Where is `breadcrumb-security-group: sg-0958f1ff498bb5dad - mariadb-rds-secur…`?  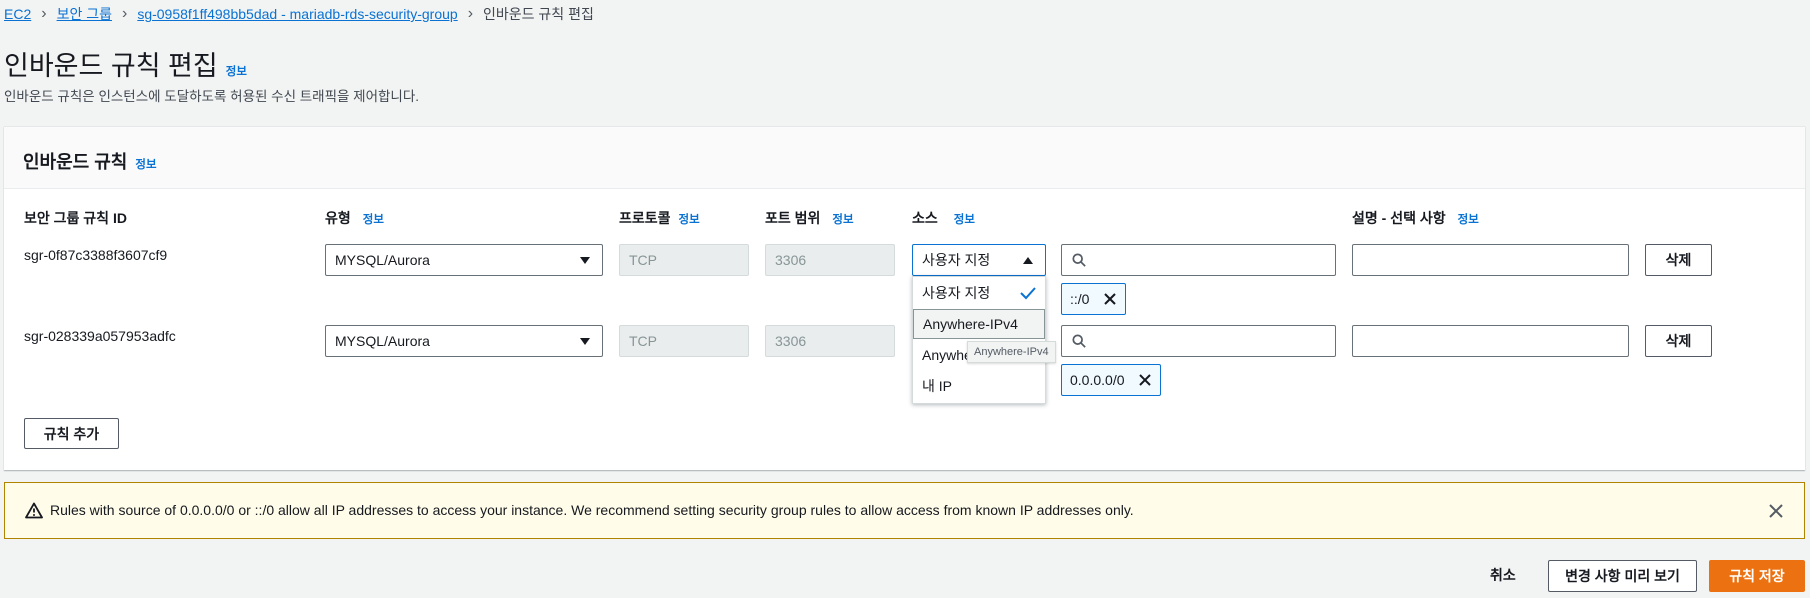
breadcrumb-security-group: sg-0958f1ff498bb5dad - mariadb-rds-secur… is located at coordinates (297, 14).